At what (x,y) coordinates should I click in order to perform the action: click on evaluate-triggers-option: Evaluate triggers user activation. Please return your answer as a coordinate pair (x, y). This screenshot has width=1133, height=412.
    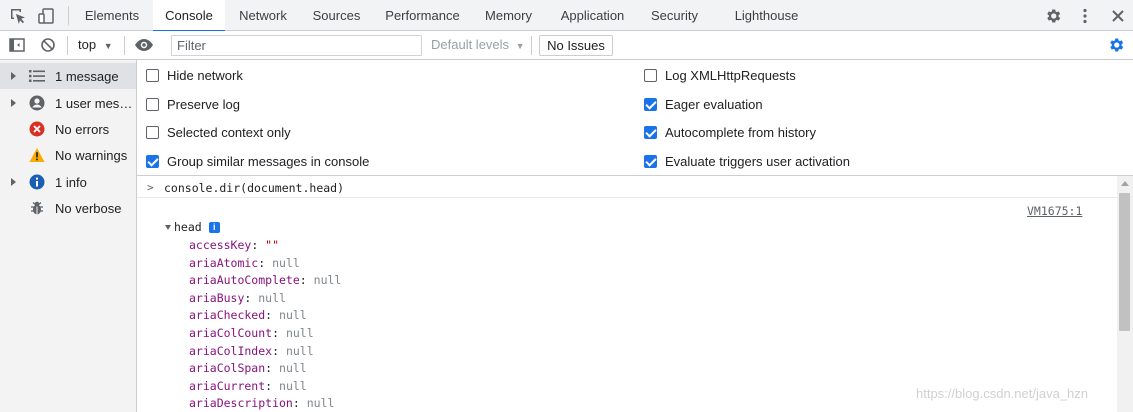
    Looking at the image, I should click on (747, 161).